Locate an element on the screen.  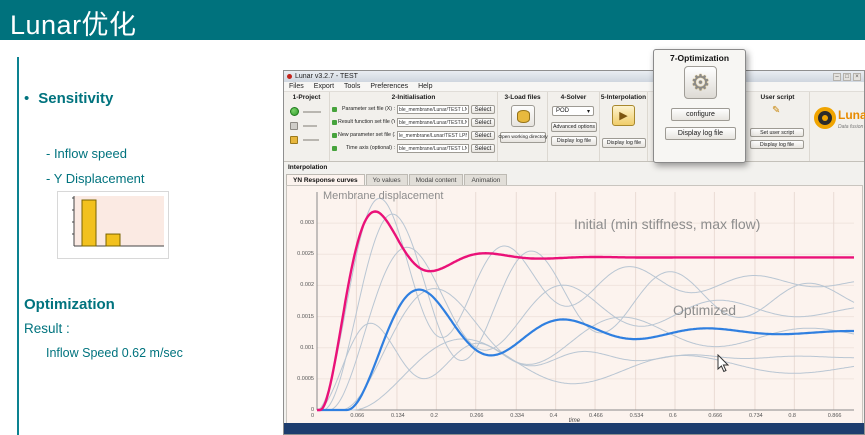
optimization-display-log-button: Display log file is located at coordinates (700, 133).